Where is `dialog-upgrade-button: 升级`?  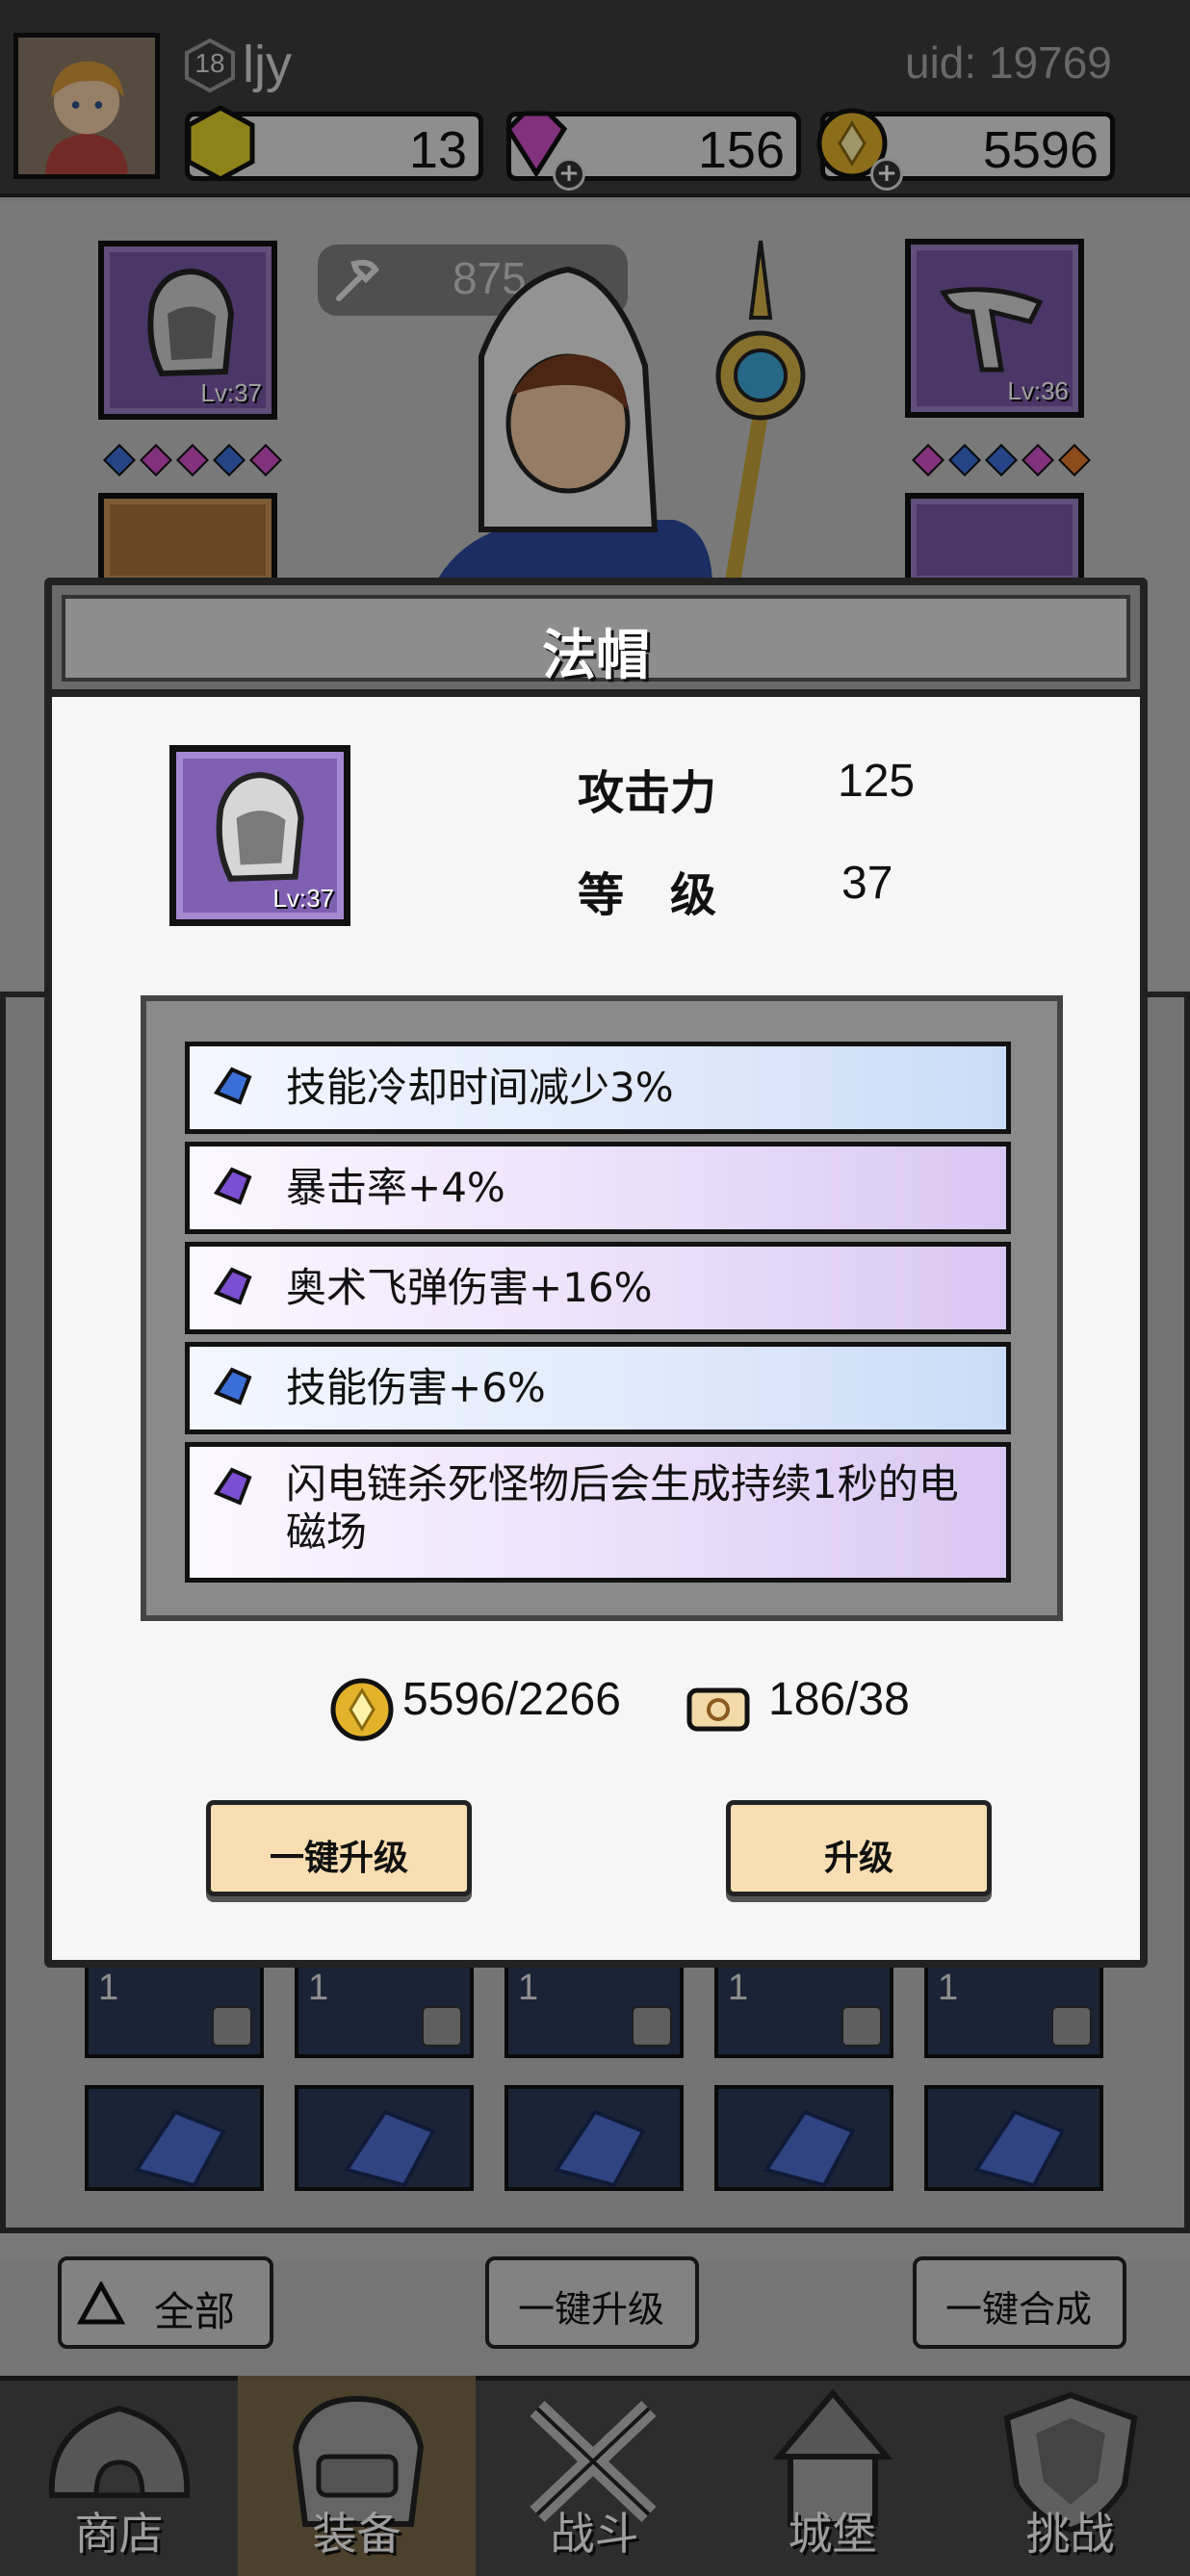 dialog-upgrade-button: 升级 is located at coordinates (859, 1848).